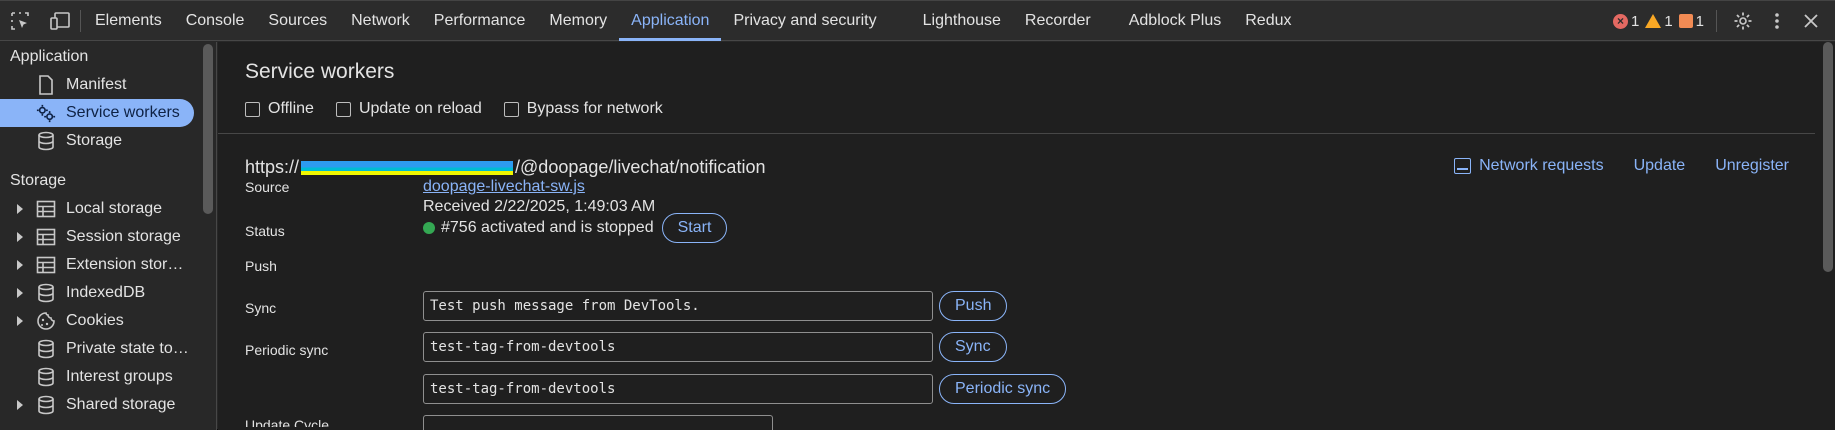  What do you see at coordinates (547, 227) in the screenshot?
I see `status-text: #756 activated and is stopped` at bounding box center [547, 227].